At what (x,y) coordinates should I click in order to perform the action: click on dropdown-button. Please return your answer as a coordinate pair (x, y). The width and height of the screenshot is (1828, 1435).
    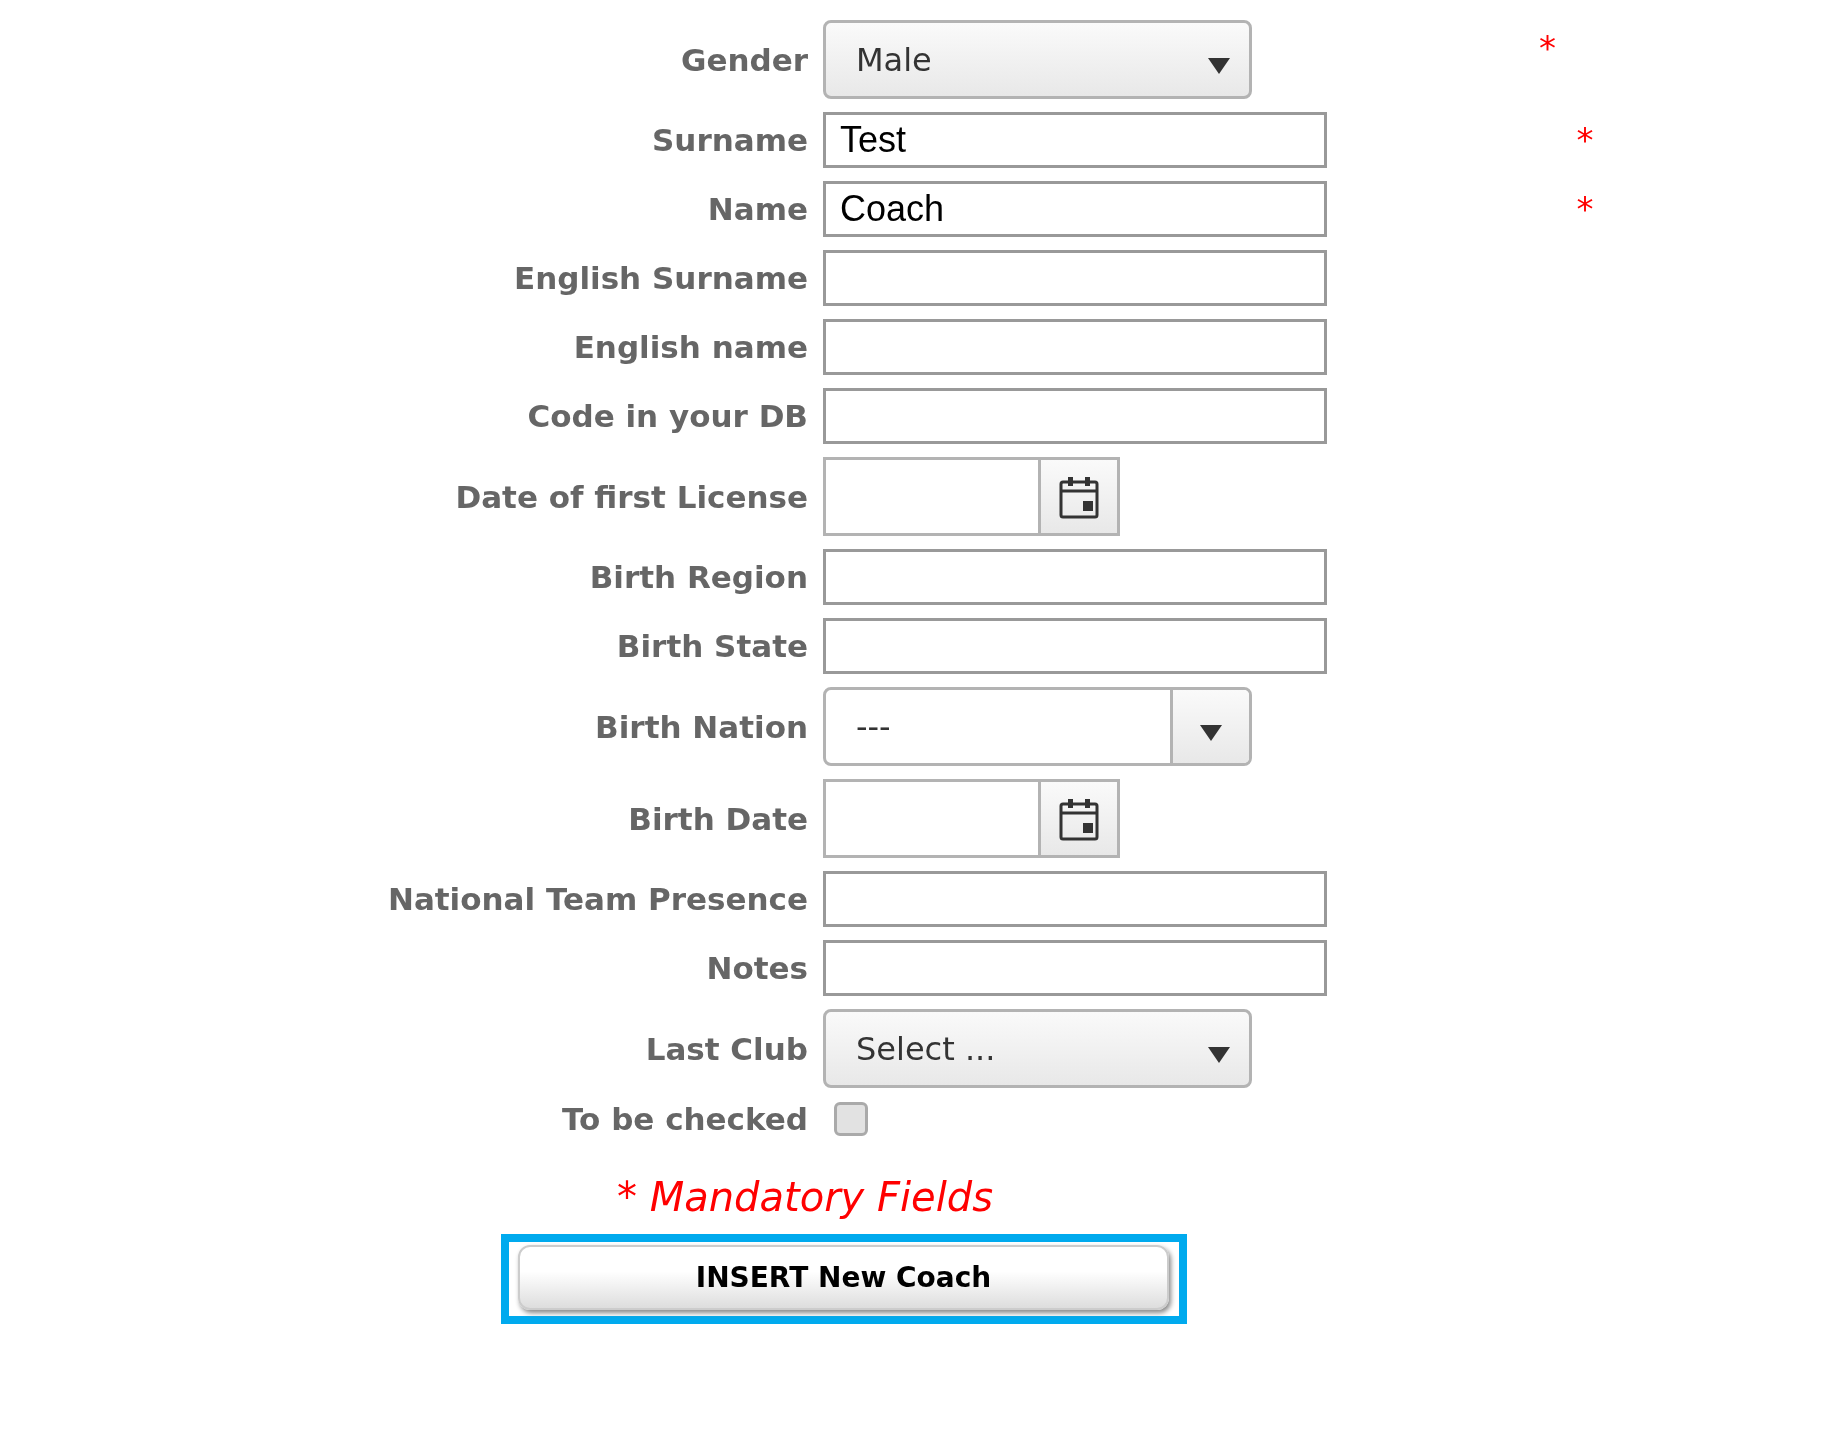
    Looking at the image, I should click on (1209, 726).